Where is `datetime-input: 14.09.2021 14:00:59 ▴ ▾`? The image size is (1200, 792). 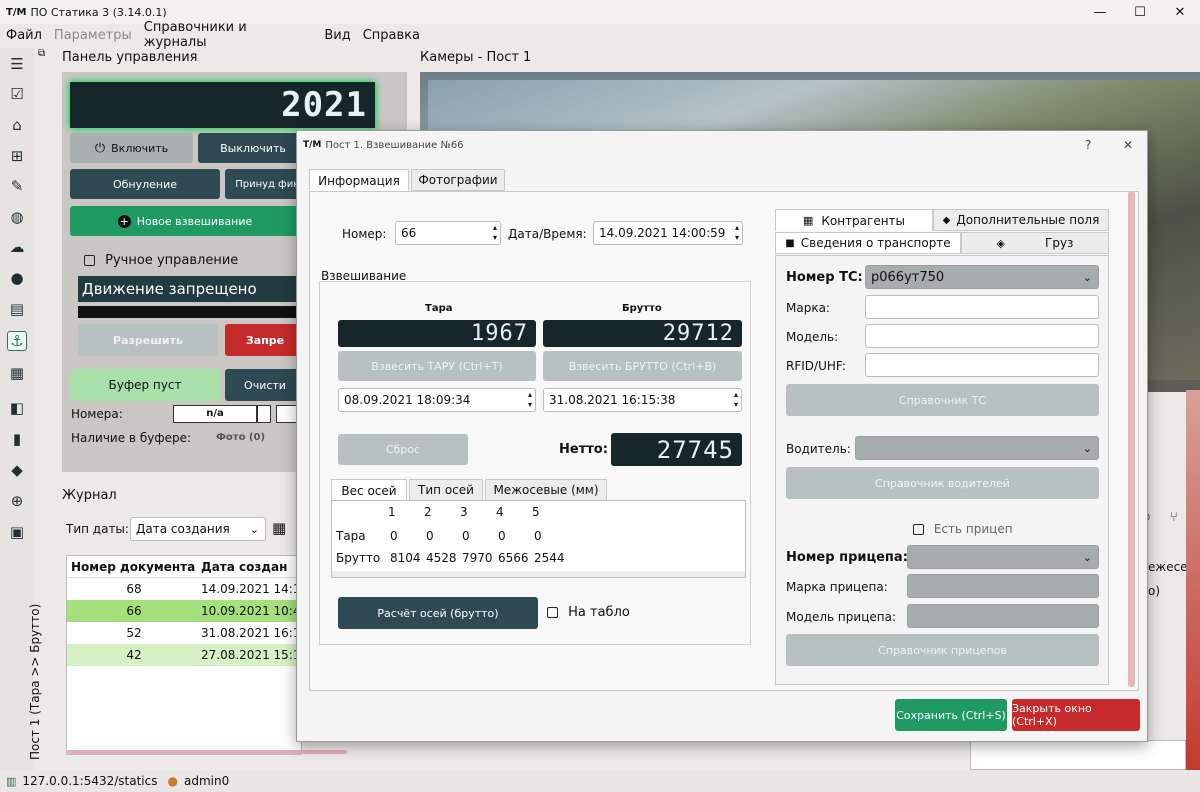
datetime-input: 14.09.2021 14:00:59 ▴ ▾ is located at coordinates (668, 233).